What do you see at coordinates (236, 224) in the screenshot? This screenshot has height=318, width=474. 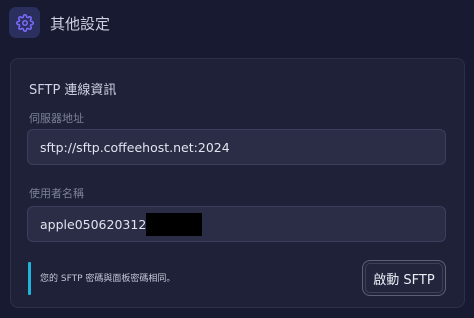 I see `username-field: apple050620312` at bounding box center [236, 224].